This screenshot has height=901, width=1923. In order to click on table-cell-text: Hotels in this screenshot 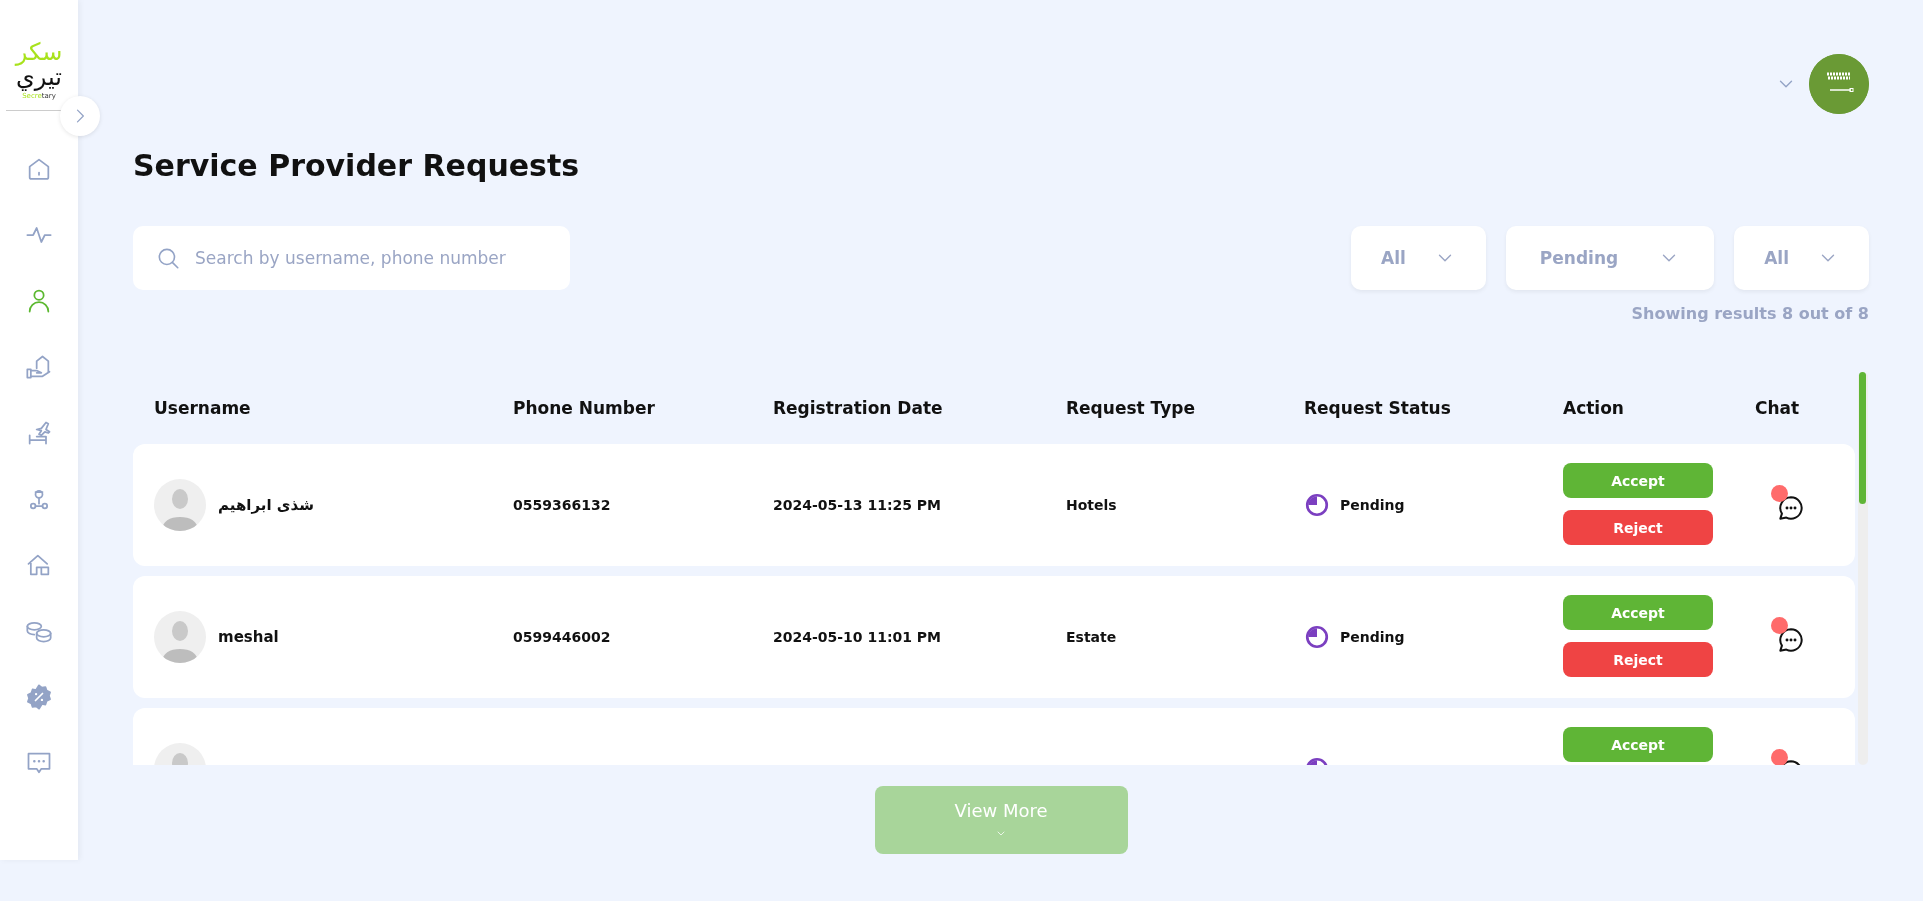, I will do `click(1092, 505)`.